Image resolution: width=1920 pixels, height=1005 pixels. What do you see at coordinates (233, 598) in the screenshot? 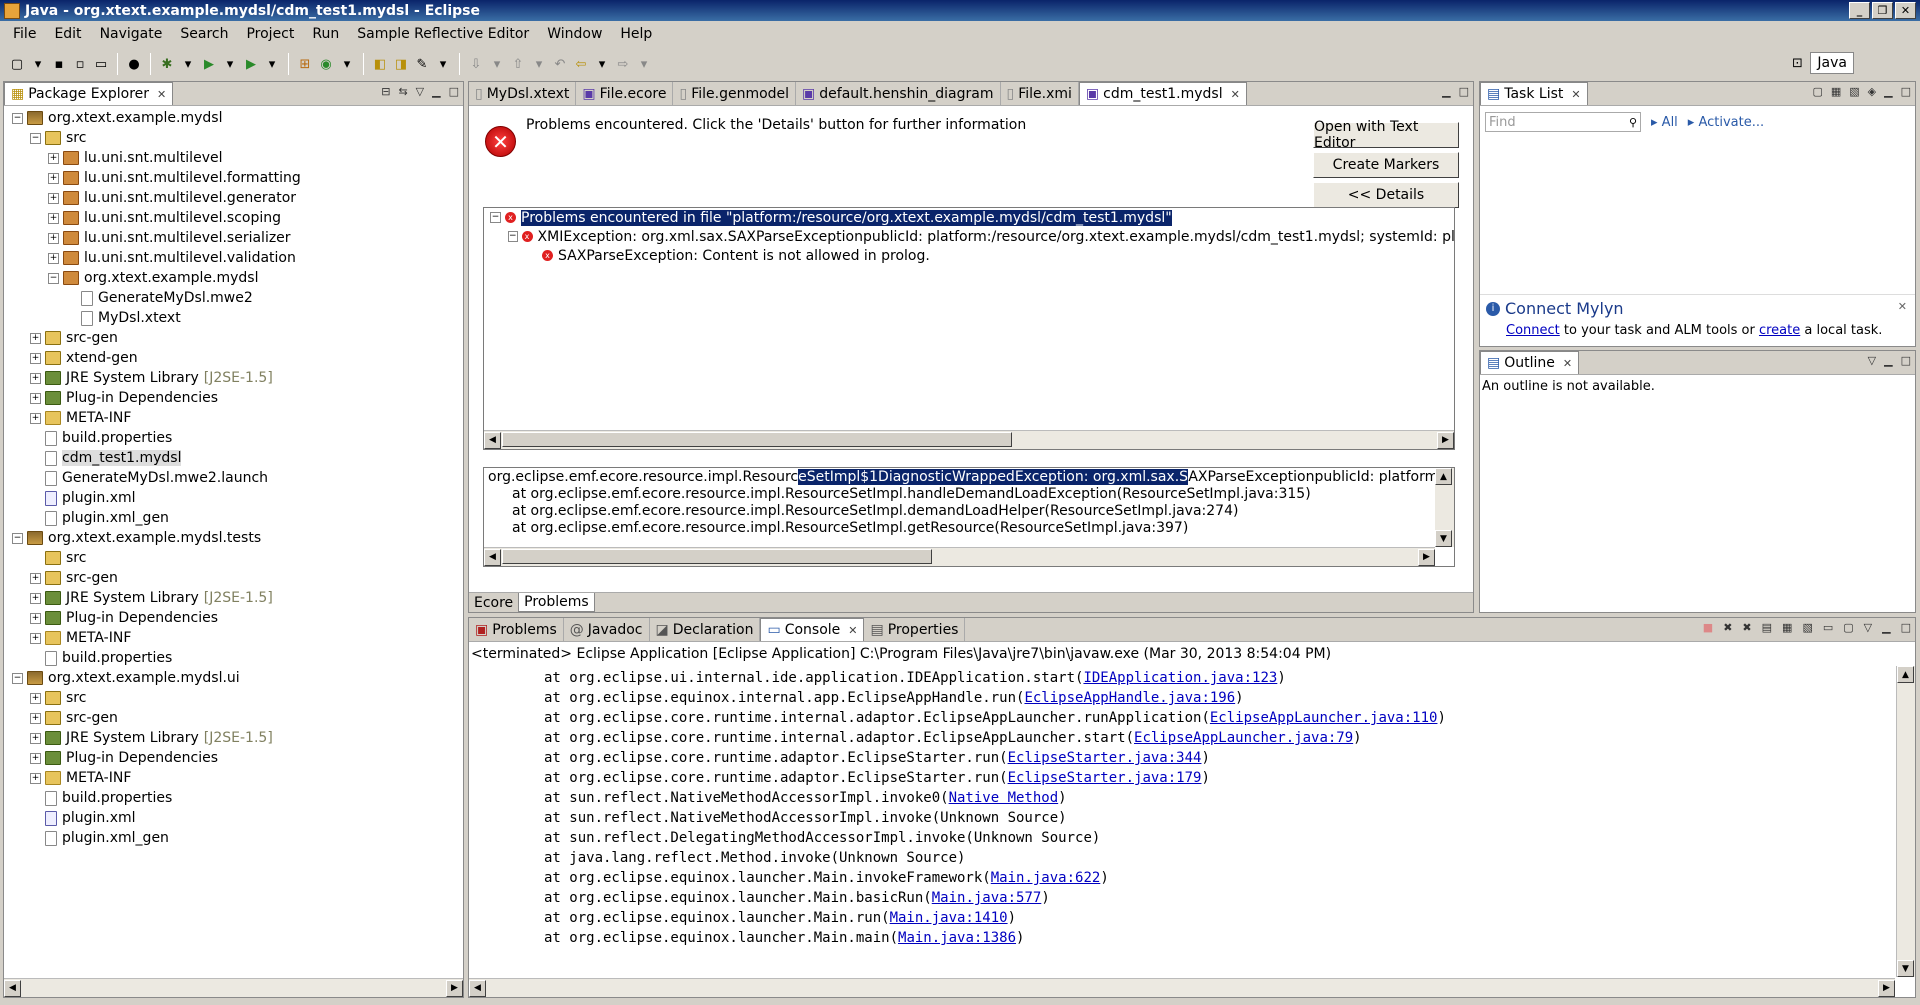
I see `tree-item: + JRE System Library [J2SE-1.5]` at bounding box center [233, 598].